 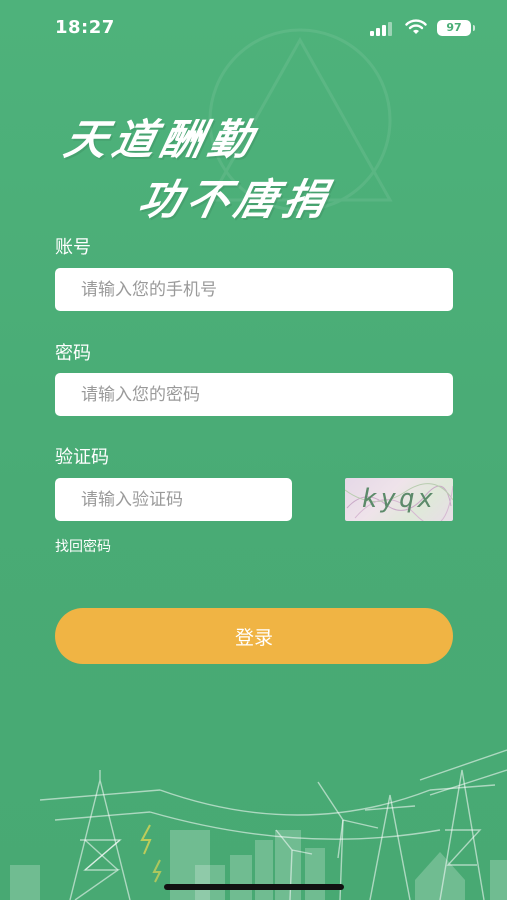 I want to click on cellular-signal-icon, so click(x=381, y=29).